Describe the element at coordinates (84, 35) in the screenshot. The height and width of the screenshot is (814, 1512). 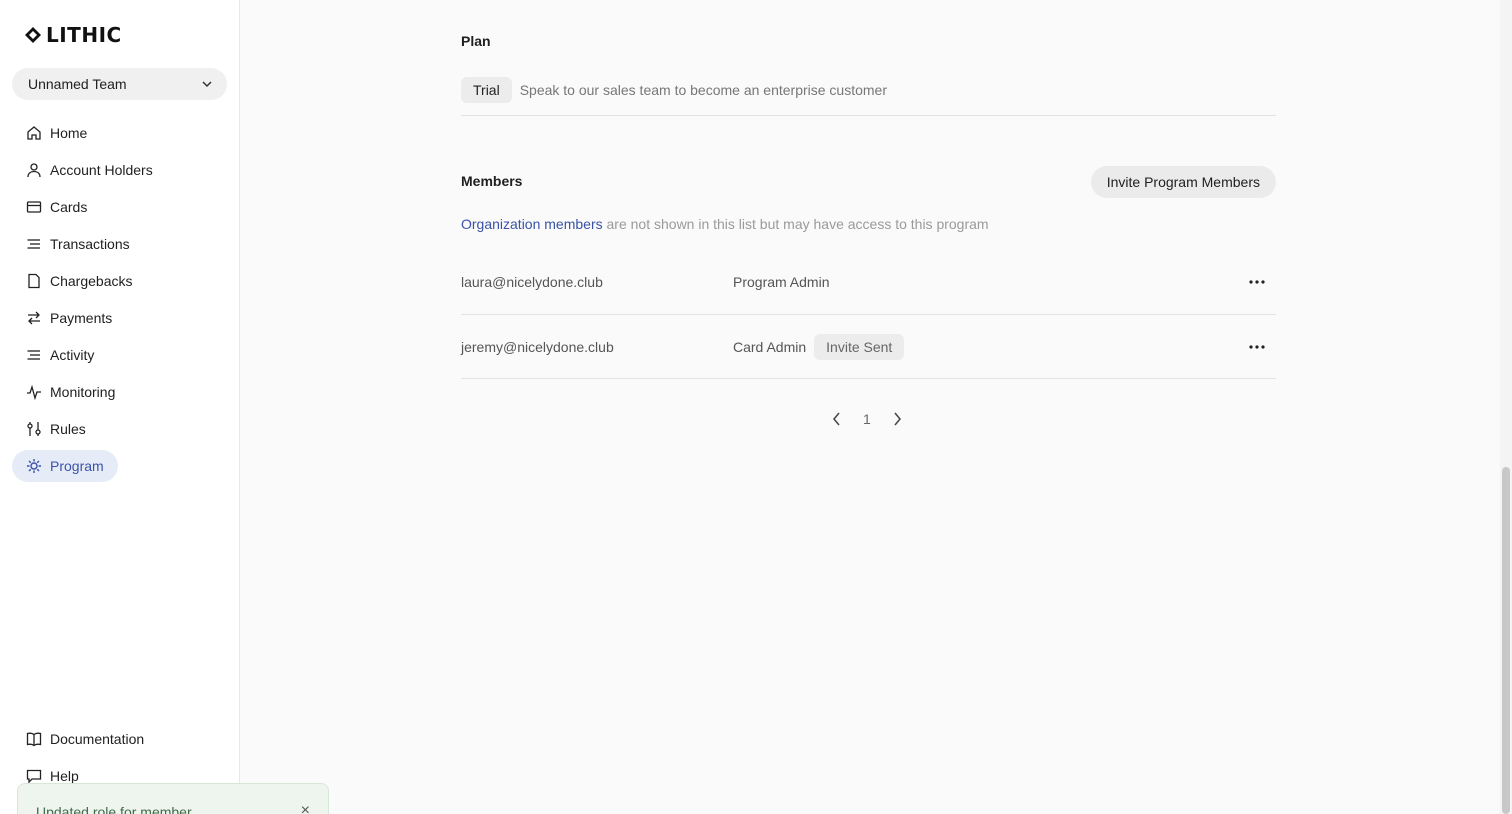
I see `logo-text: LITHIC` at that location.